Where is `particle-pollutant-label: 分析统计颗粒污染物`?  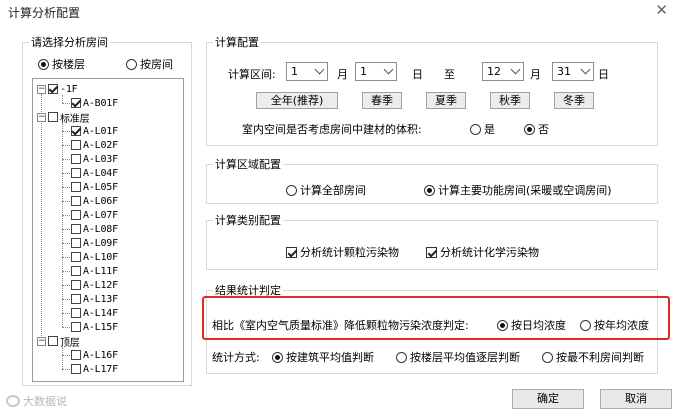
particle-pollutant-label: 分析统计颗粒污染物 is located at coordinates (349, 252).